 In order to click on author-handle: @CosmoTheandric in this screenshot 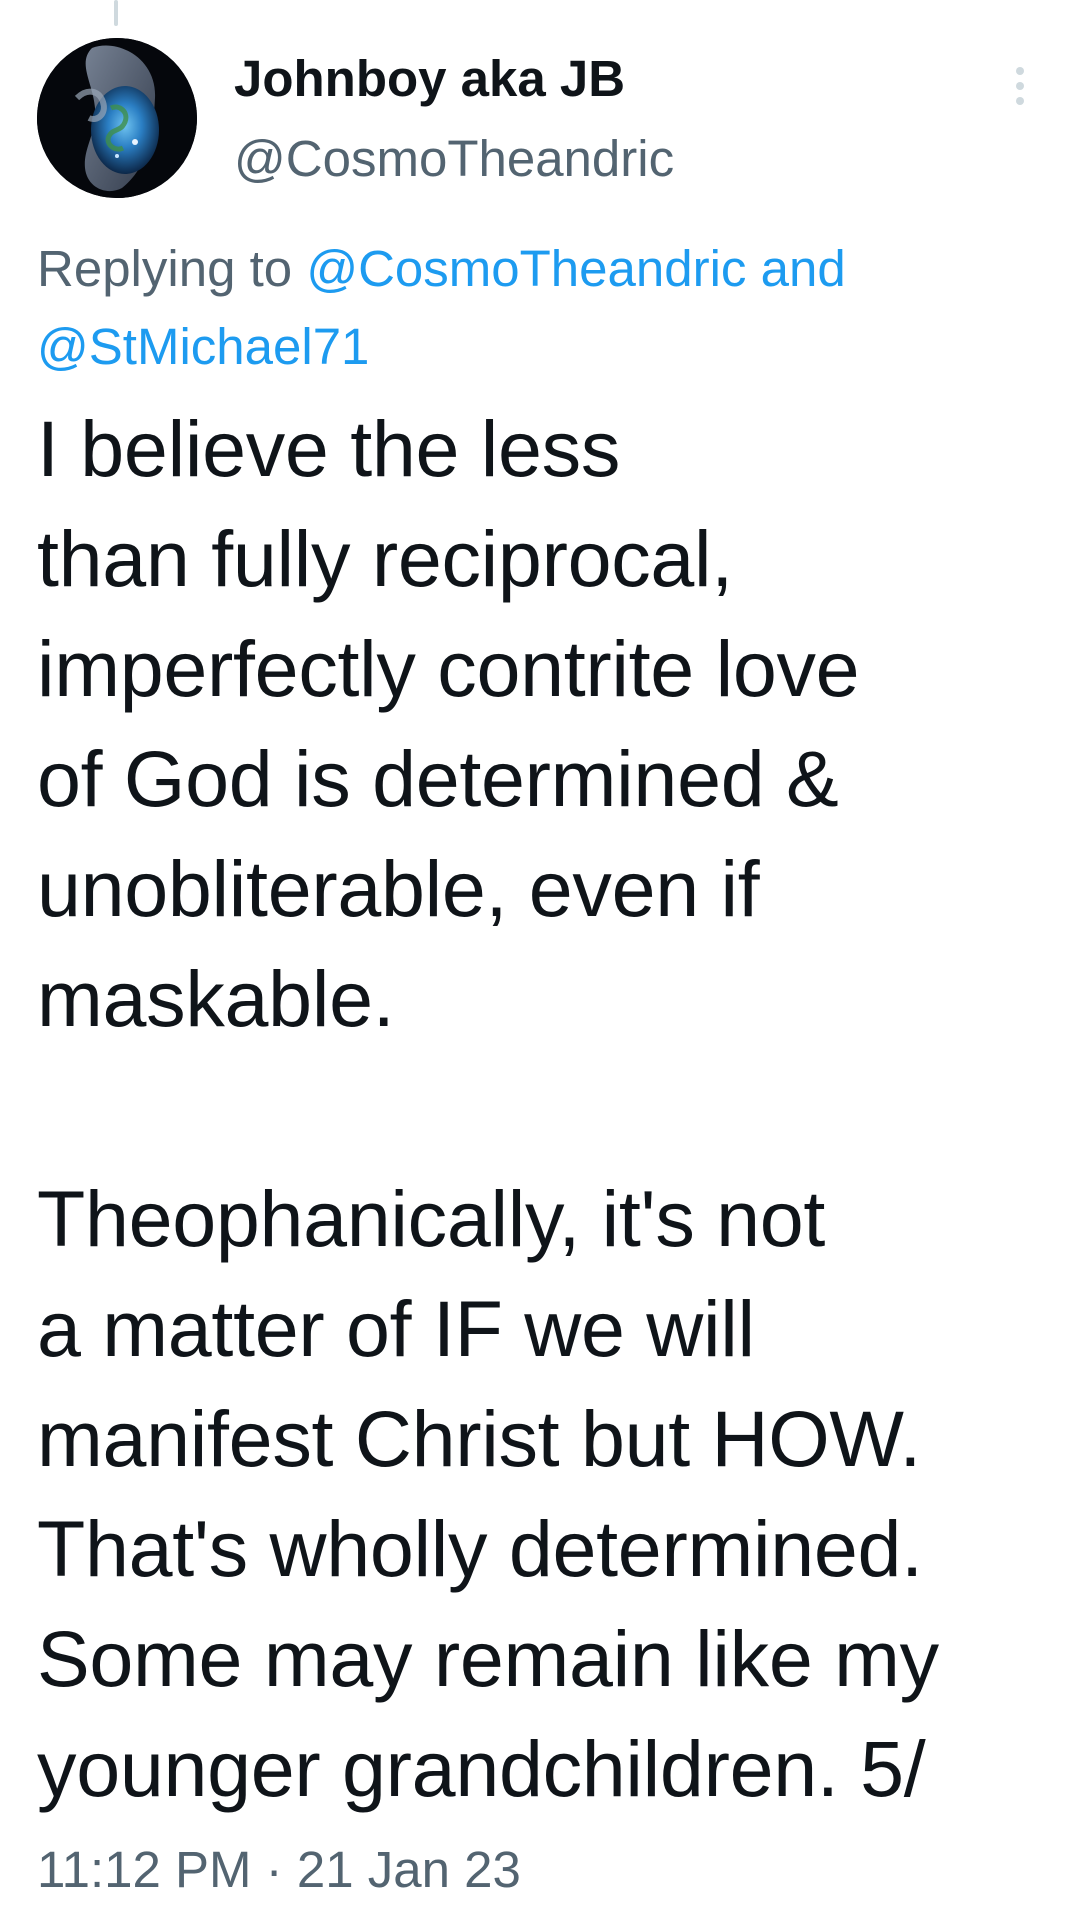, I will do `click(454, 159)`.